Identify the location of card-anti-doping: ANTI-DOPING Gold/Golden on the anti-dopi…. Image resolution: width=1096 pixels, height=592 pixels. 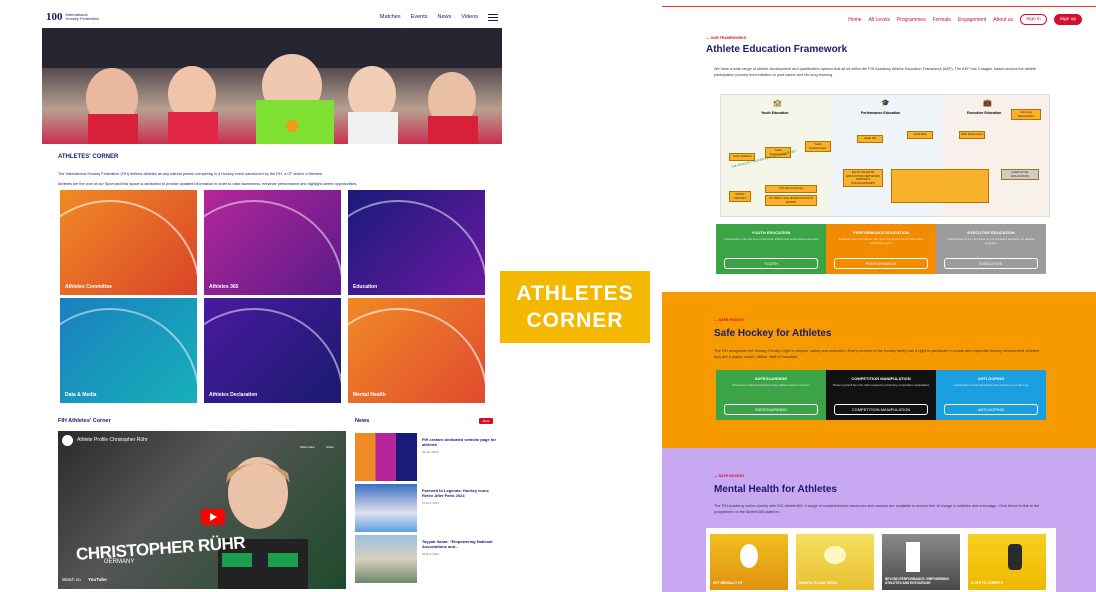
(991, 395).